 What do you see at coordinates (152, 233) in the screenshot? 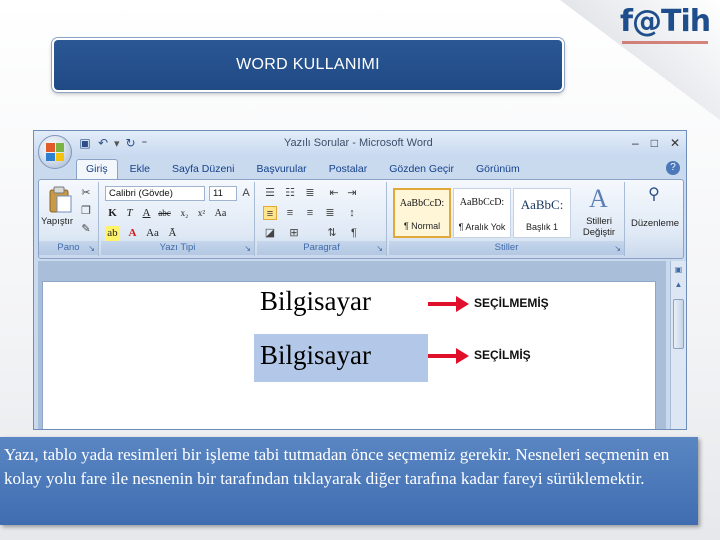
I see `character-shading-button: Aa` at bounding box center [152, 233].